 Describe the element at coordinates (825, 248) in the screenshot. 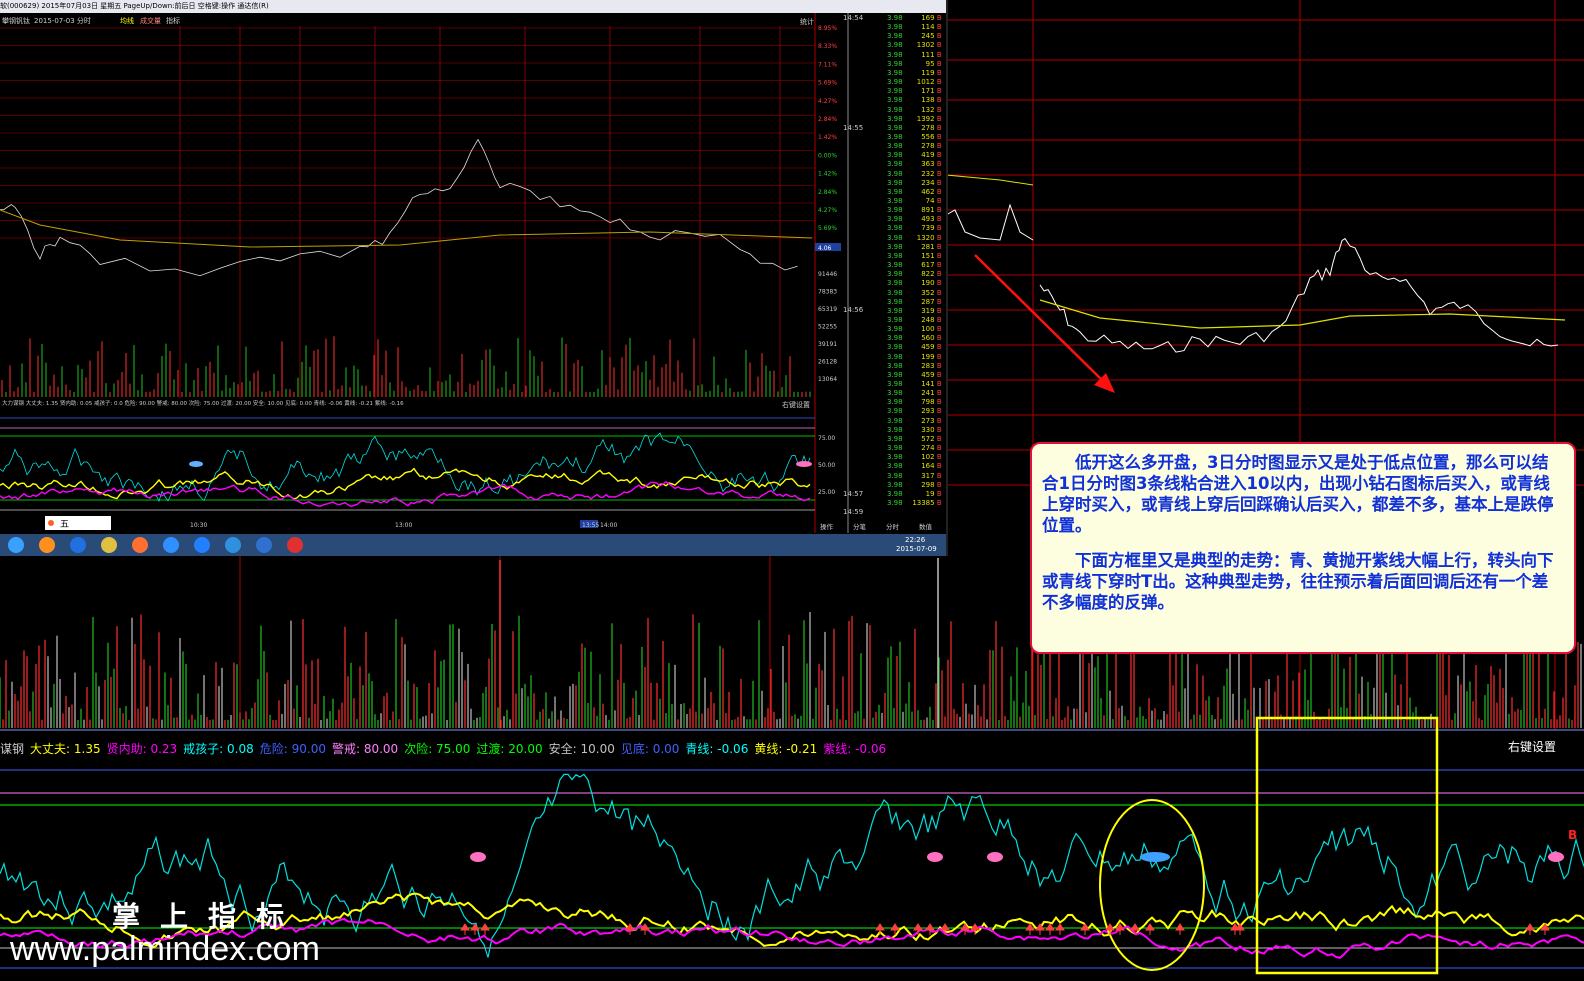

I see `price-highlight-label: 4.06` at that location.